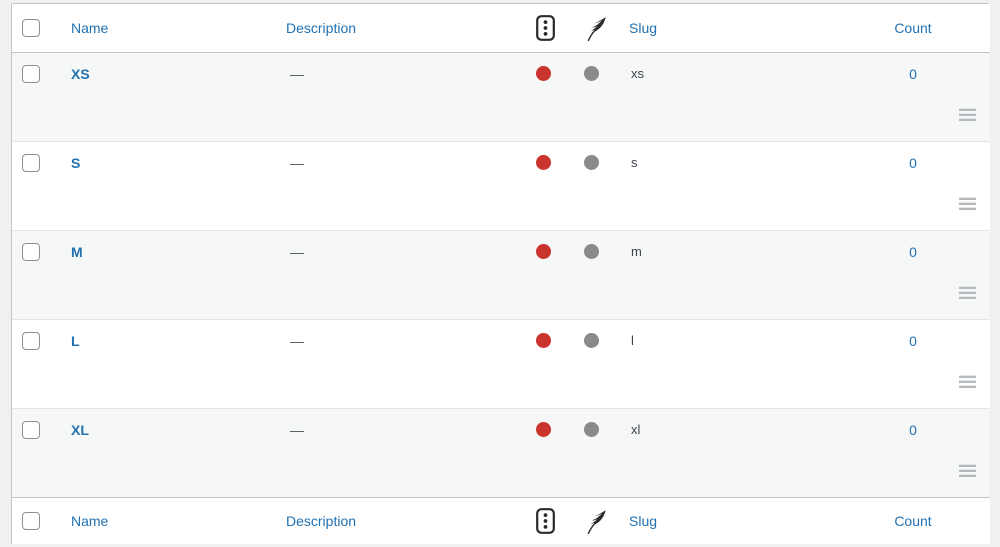 This screenshot has width=1000, height=547. What do you see at coordinates (90, 521) in the screenshot?
I see `column-footer-name-label: Name` at bounding box center [90, 521].